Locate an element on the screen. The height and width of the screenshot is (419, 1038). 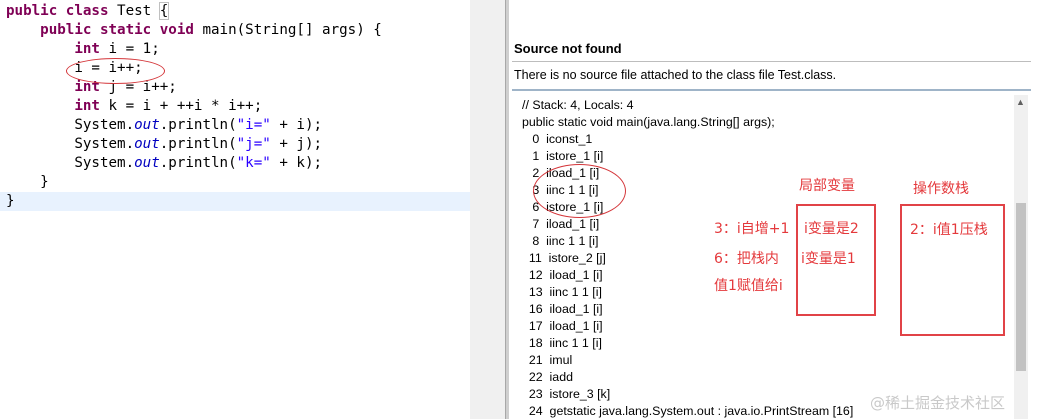
bytecode-line: 18 iinc 1 1 [i] is located at coordinates (562, 343).